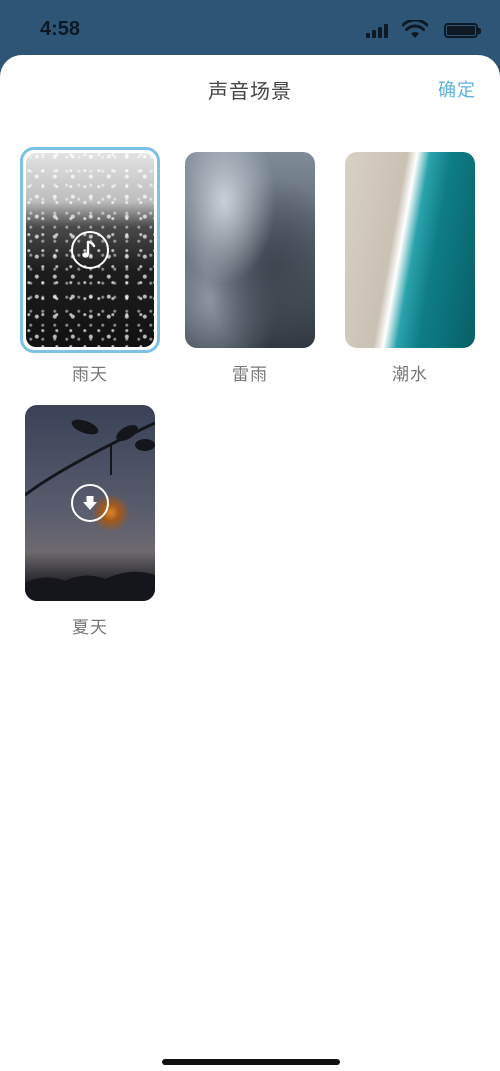 This screenshot has width=500, height=1071. What do you see at coordinates (250, 30) in the screenshot?
I see `status-bar: 4:58` at bounding box center [250, 30].